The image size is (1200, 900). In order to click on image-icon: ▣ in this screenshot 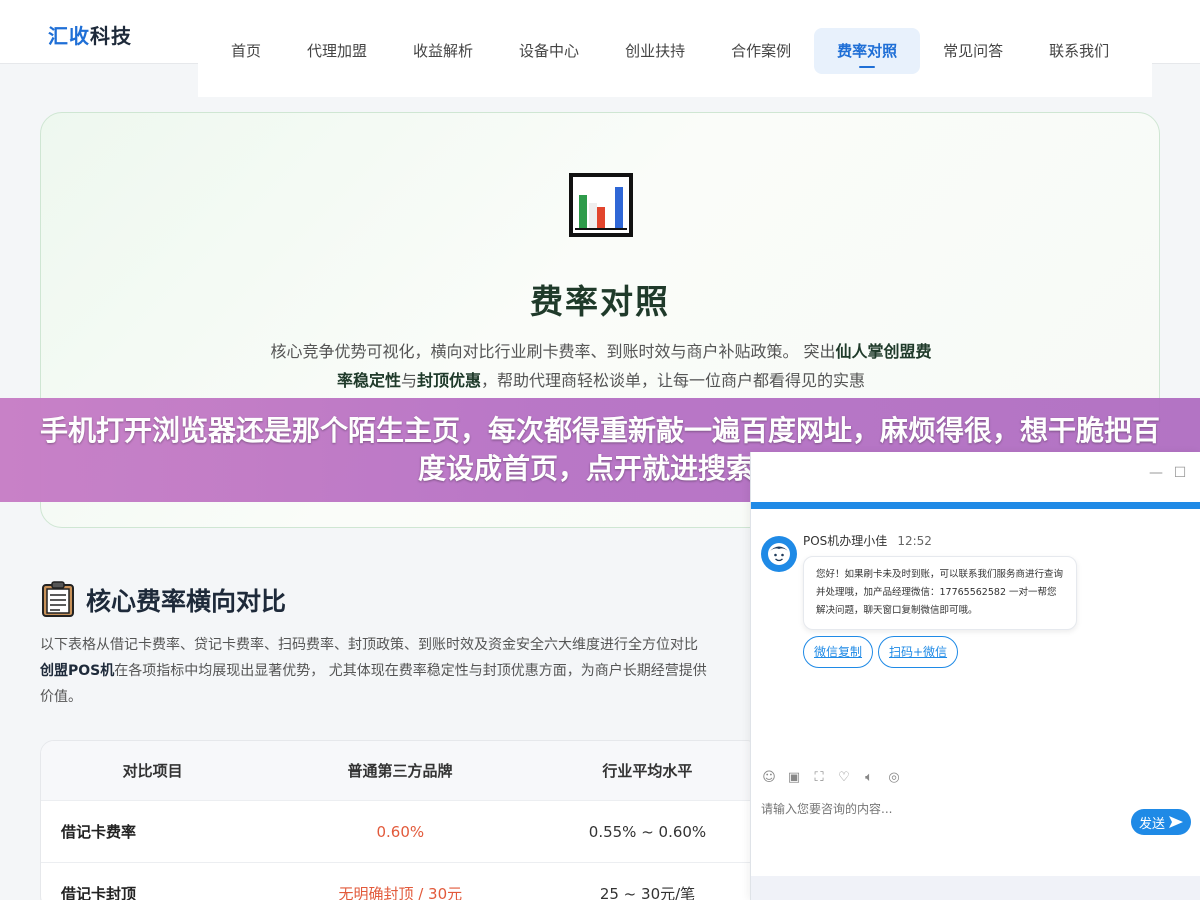, I will do `click(794, 778)`.